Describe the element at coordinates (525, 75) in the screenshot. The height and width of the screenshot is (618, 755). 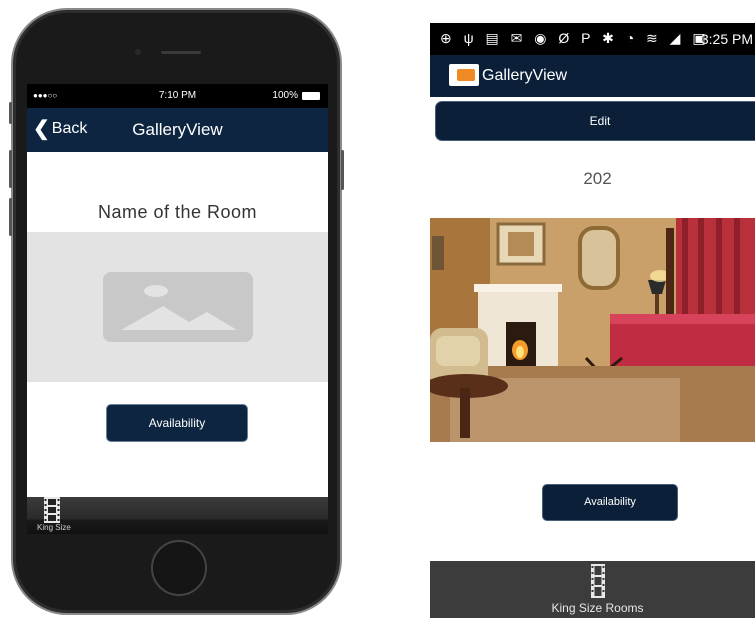
I see `app-title: GalleryView` at that location.